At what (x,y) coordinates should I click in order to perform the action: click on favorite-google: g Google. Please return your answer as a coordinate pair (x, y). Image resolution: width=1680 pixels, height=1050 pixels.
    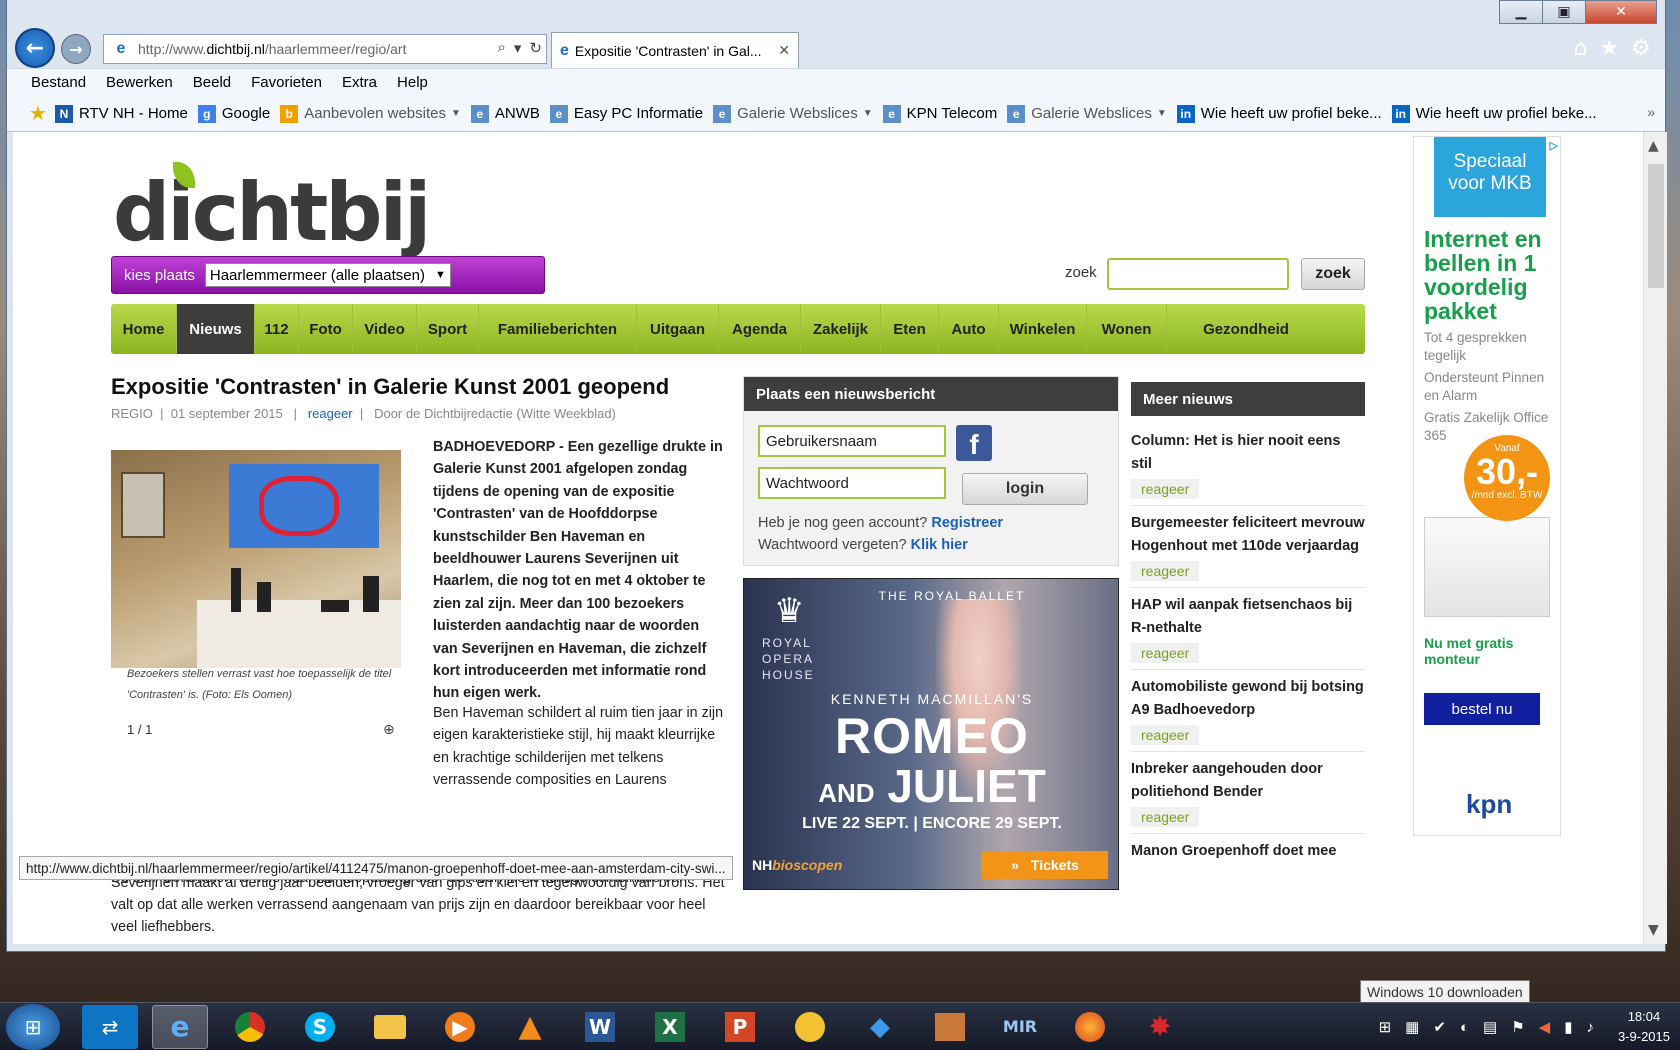
    Looking at the image, I should click on (233, 113).